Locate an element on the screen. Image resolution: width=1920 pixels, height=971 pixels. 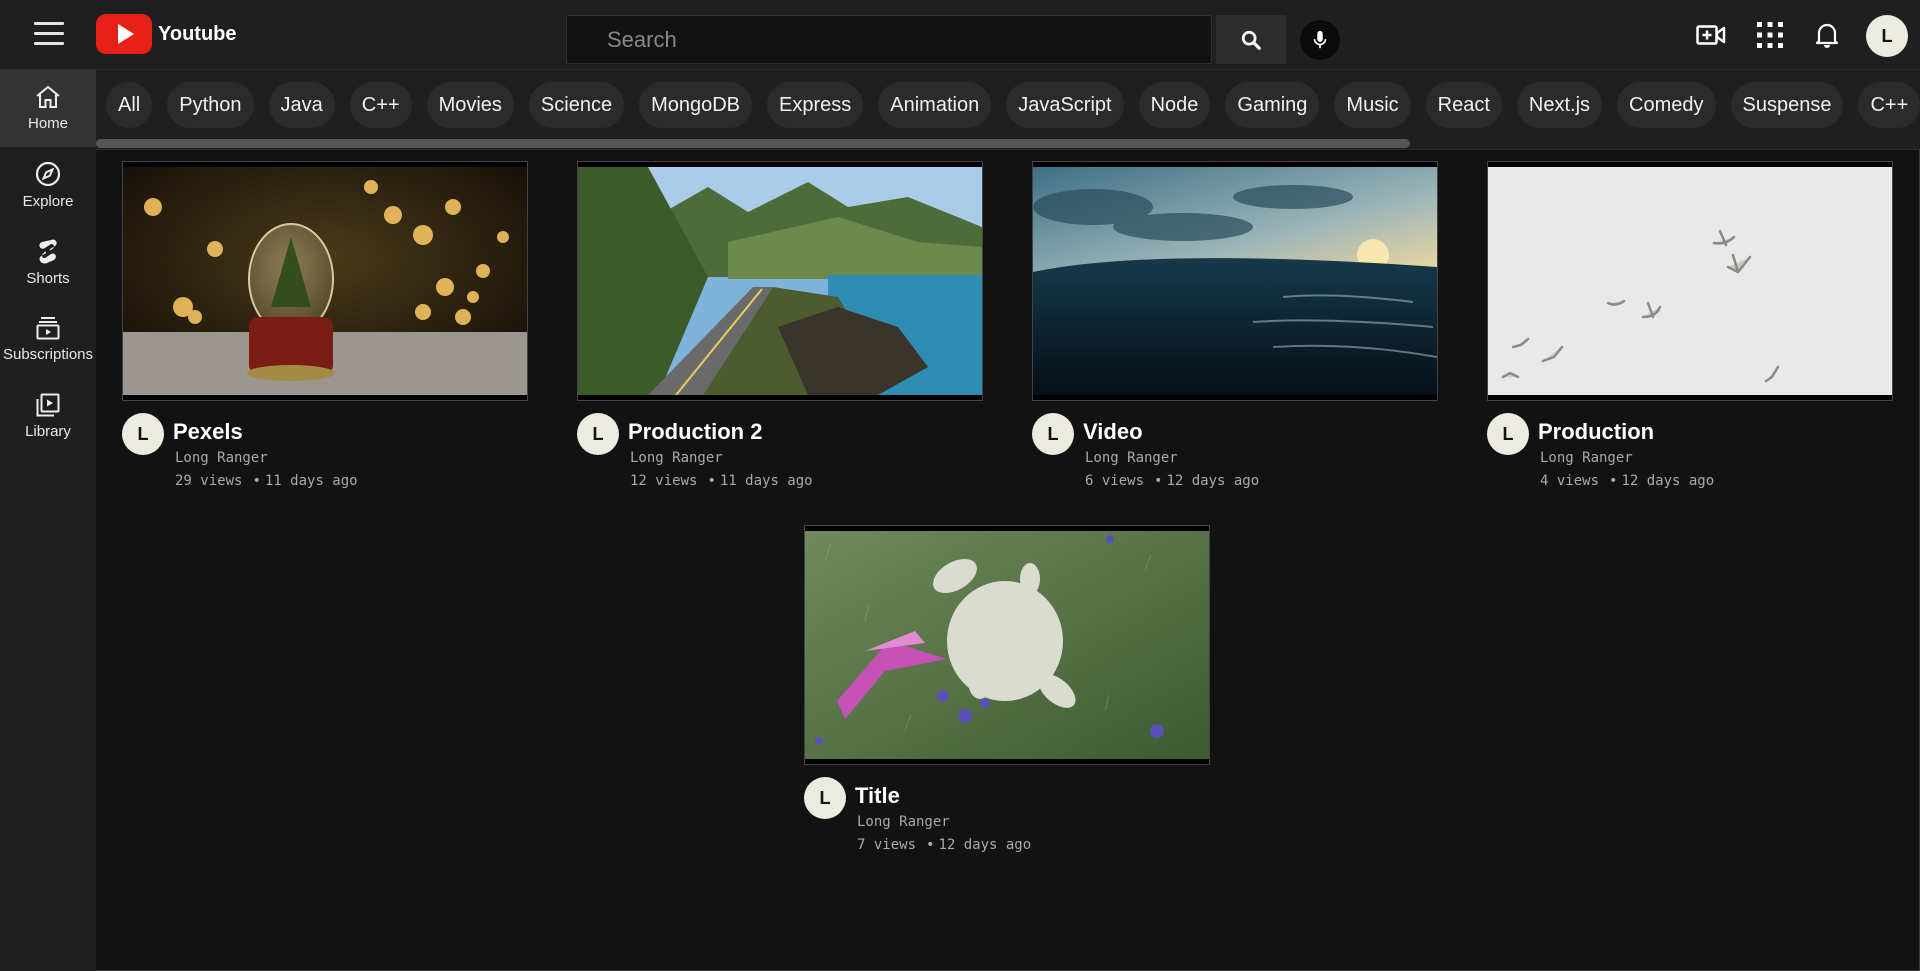
view-count: 6 views is located at coordinates (1115, 481).